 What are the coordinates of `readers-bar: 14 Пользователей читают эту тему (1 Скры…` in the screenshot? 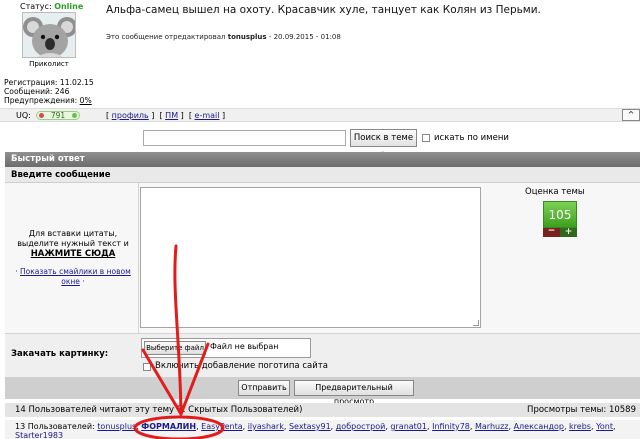 It's located at (322, 410).